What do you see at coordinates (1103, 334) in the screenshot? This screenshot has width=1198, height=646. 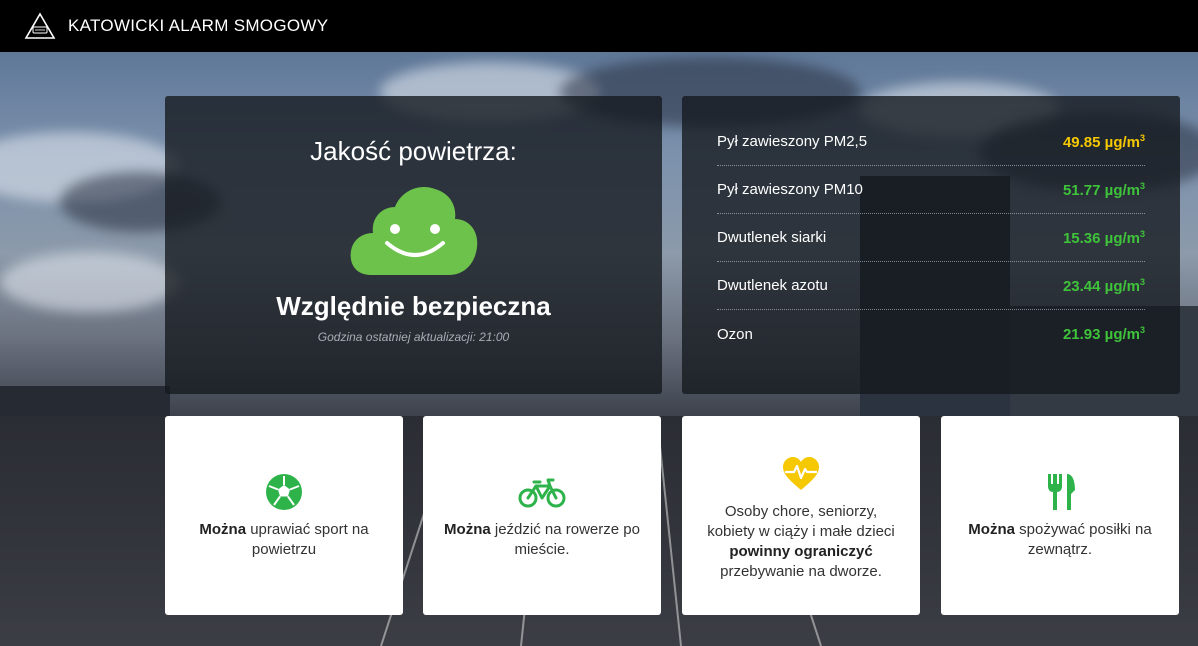 I see `pollutant-value: 21.93 µg/m3` at bounding box center [1103, 334].